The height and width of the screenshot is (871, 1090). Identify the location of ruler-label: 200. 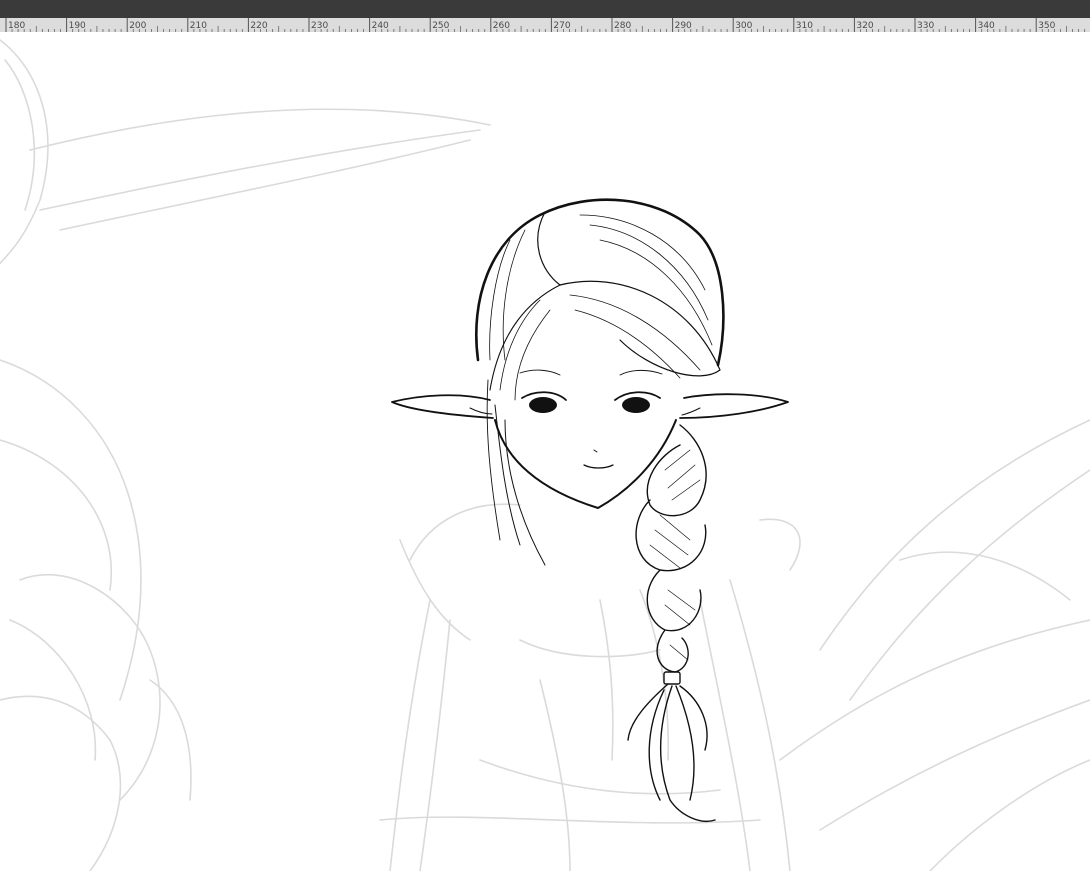
(137, 26).